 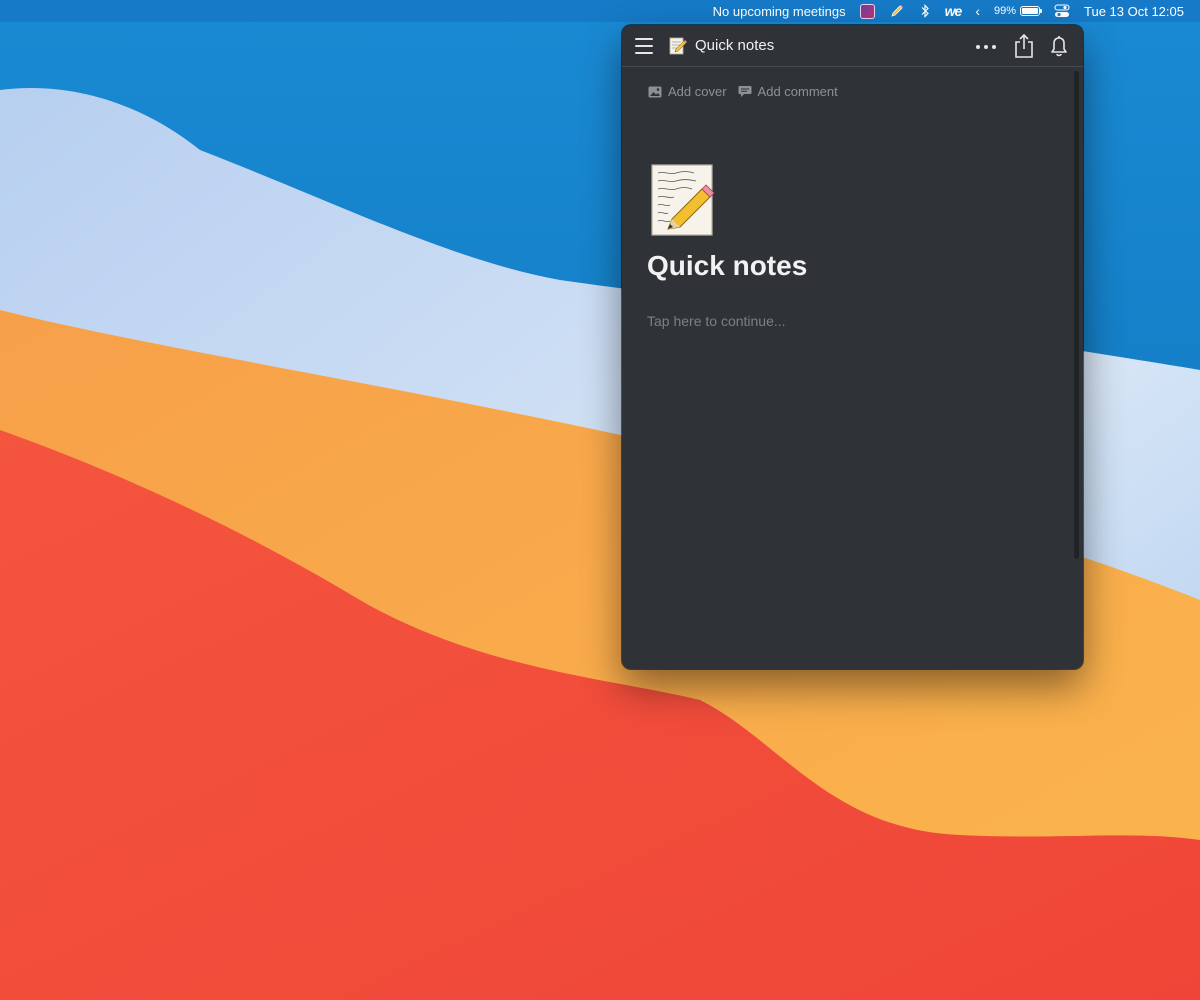 What do you see at coordinates (727, 266) in the screenshot?
I see `page-heading: Quick notes` at bounding box center [727, 266].